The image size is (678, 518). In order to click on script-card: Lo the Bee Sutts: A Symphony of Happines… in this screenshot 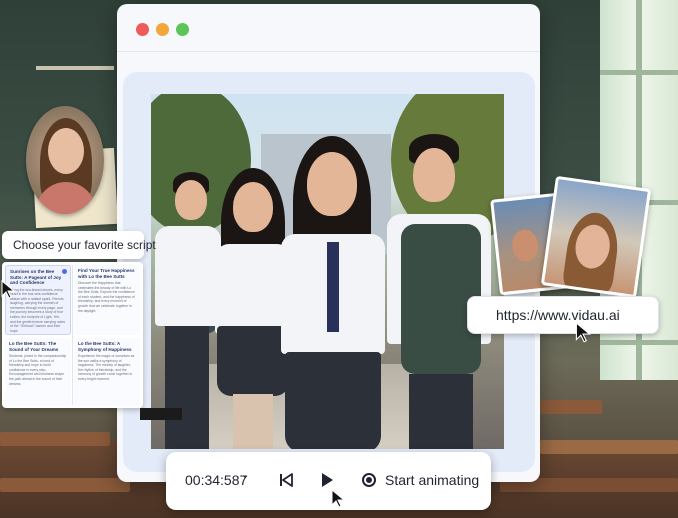, I will do `click(107, 372)`.